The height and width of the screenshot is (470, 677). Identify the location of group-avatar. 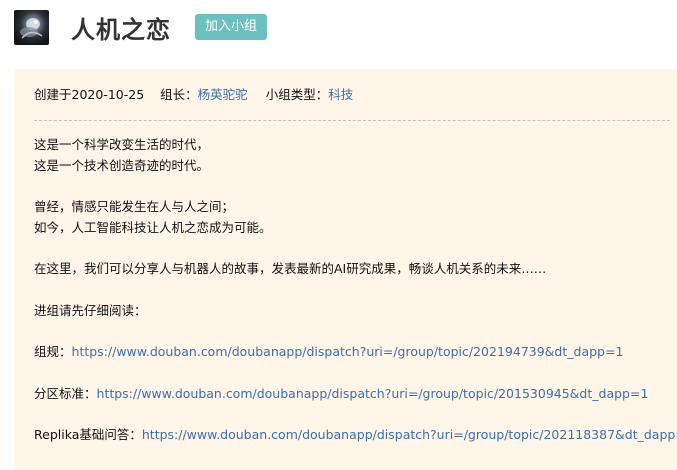
(31, 27).